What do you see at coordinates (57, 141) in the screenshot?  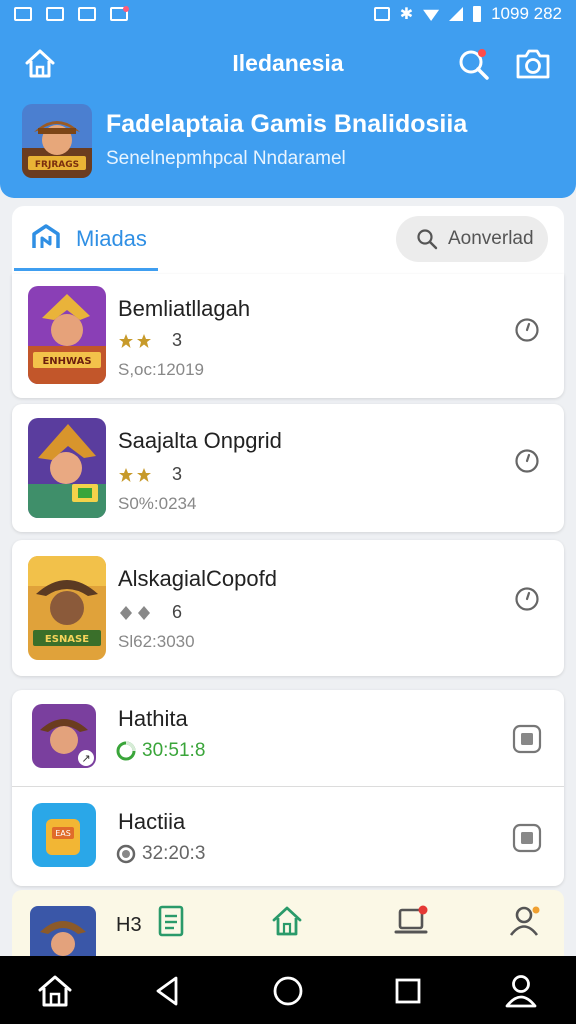 I see `featured-game-thumbnail: FRJRAGS` at bounding box center [57, 141].